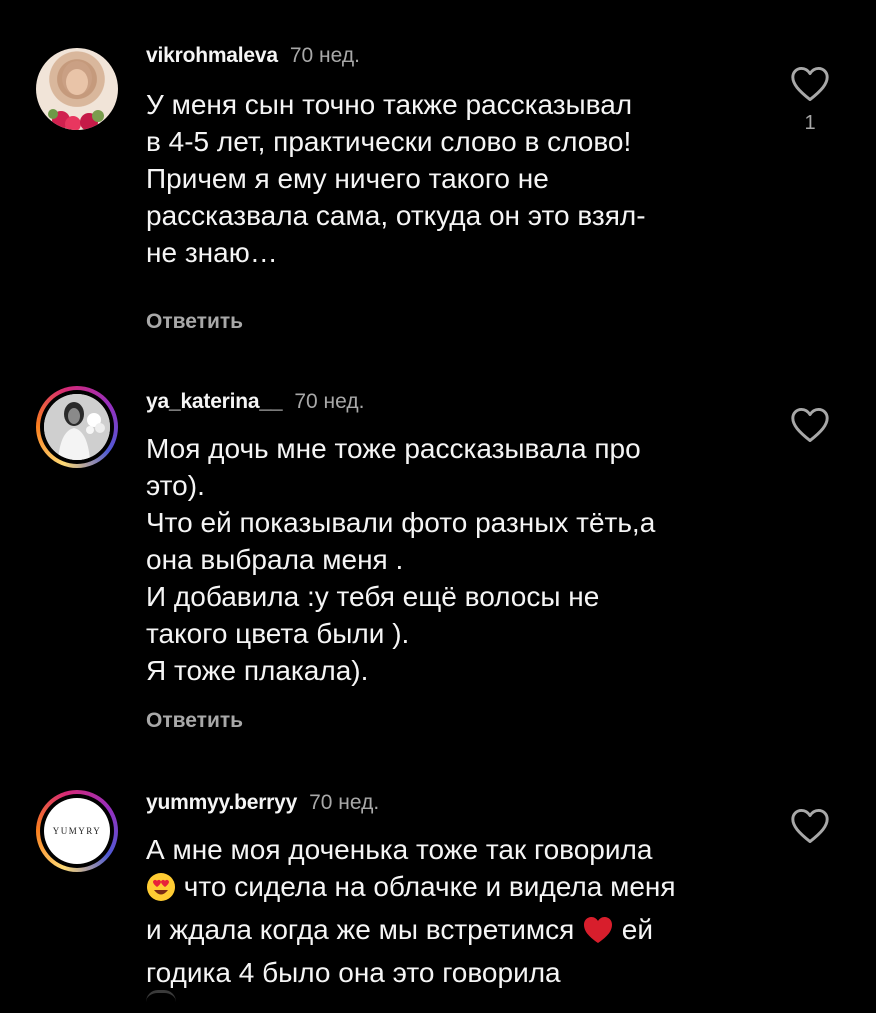  I want to click on comment-line: что сидела на облачке и видела меня, so click(466, 889).